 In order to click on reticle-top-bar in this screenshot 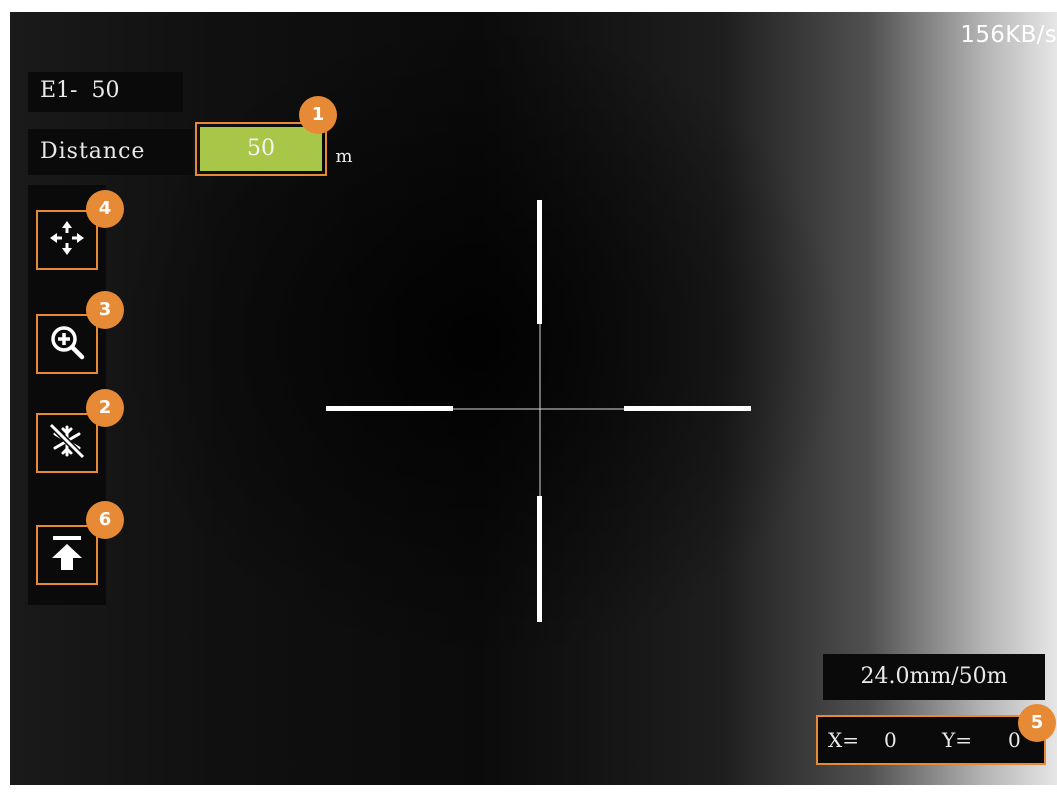, I will do `click(539, 262)`.